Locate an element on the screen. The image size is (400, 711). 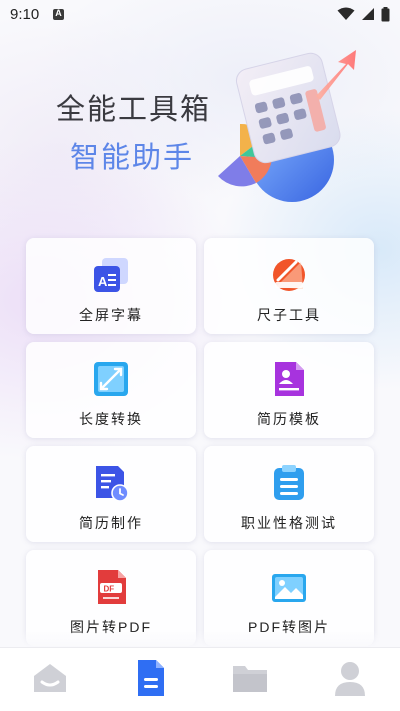
image-to-pdf-icon: DF is located at coordinates (112, 587).